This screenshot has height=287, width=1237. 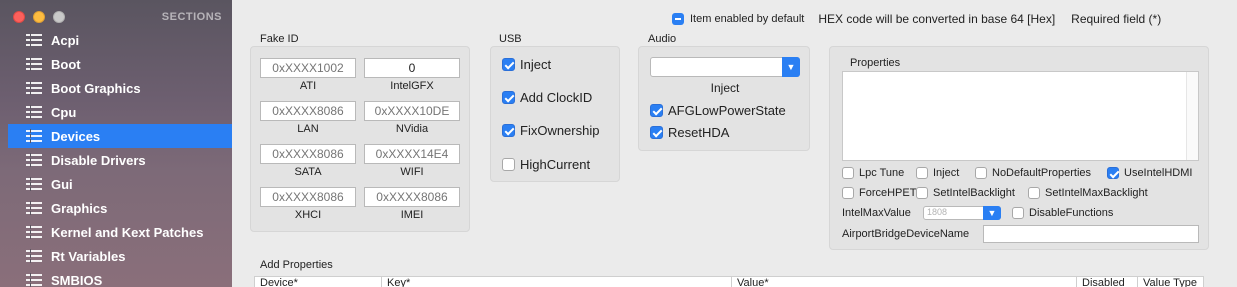 I want to click on sidebar-item-label: Boot, so click(x=66, y=64).